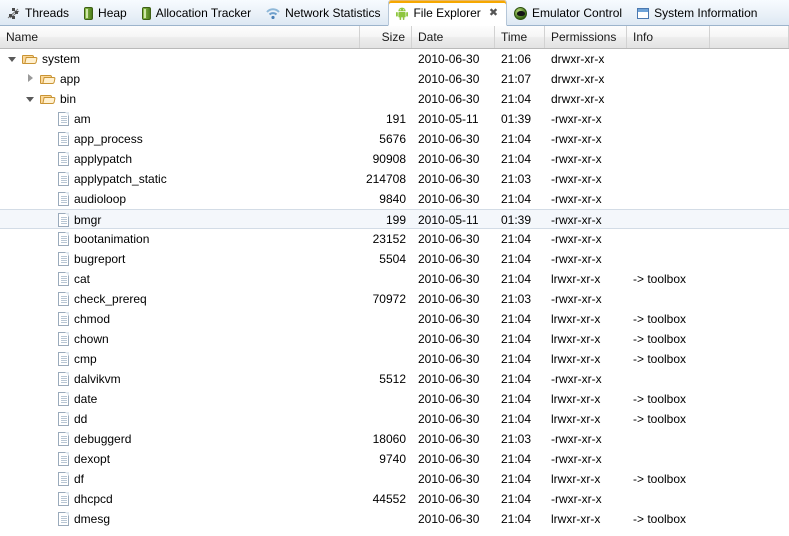  What do you see at coordinates (394, 319) in the screenshot?
I see `table-row: chmod 2010-06-30 21:04 lrwxr-xr-x -> toolbox` at bounding box center [394, 319].